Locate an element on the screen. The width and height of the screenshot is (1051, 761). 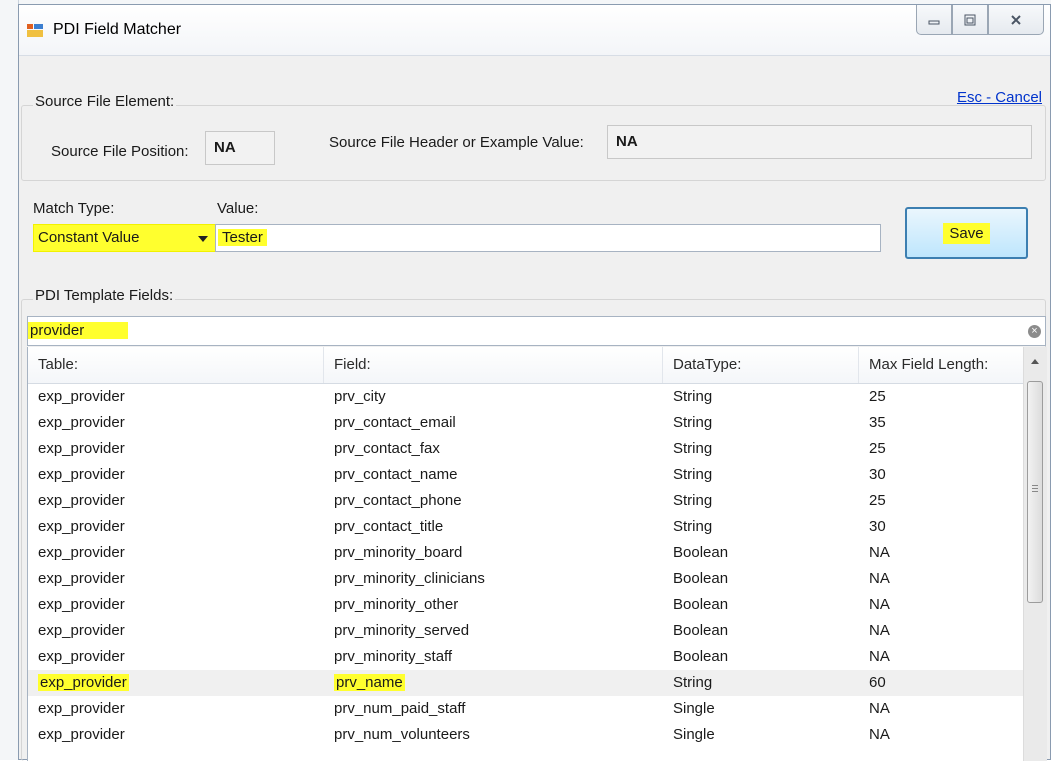
clear-search-icon: × is located at coordinates (1034, 331).